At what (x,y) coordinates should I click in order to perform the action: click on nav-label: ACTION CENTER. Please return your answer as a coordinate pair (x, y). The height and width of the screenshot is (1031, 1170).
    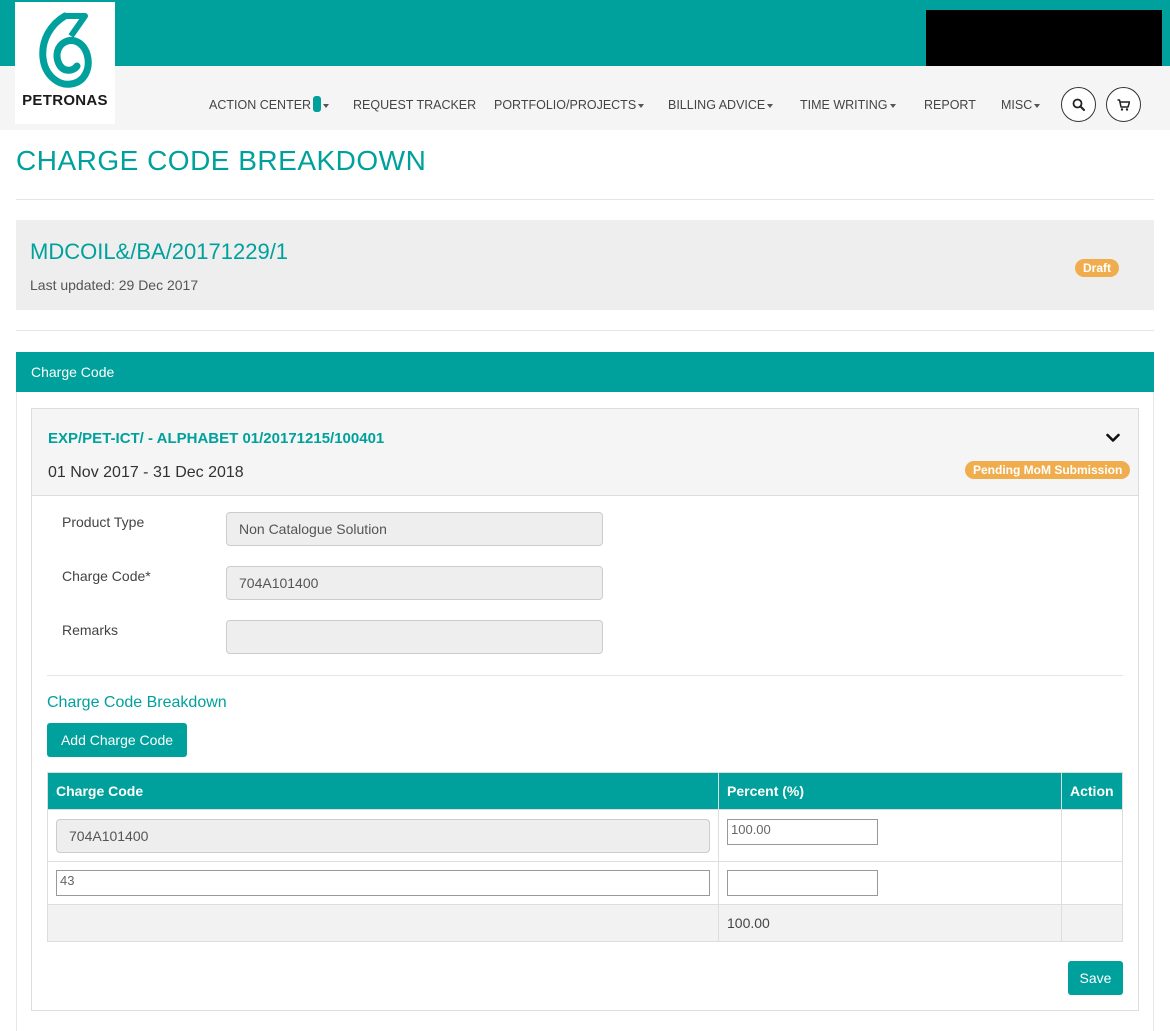
    Looking at the image, I should click on (260, 105).